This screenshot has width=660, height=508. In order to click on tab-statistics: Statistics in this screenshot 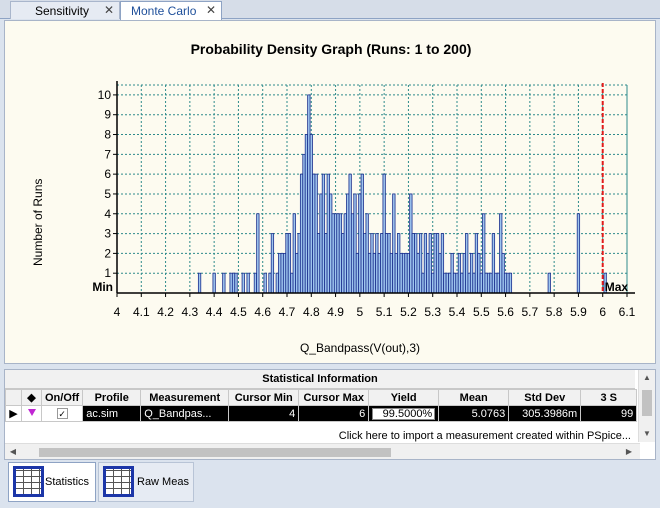, I will do `click(52, 482)`.